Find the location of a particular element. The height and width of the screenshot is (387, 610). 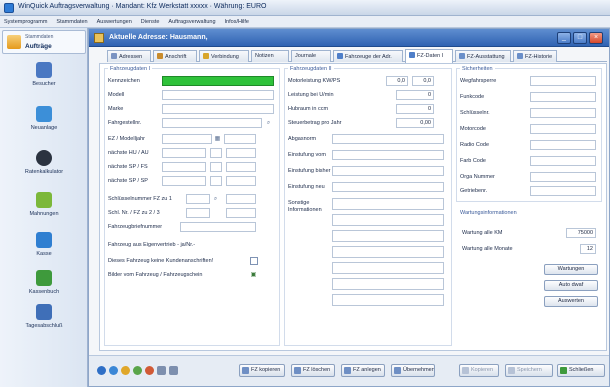

marke-input is located at coordinates (218, 109).